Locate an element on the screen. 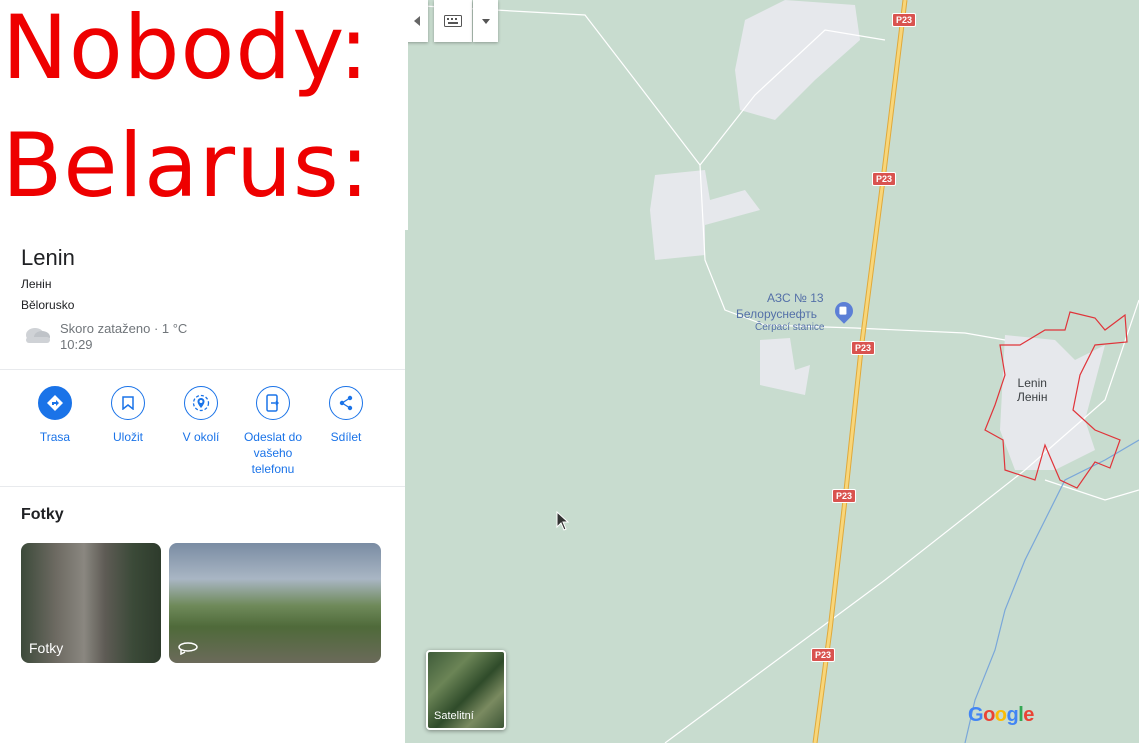 The width and height of the screenshot is (1139, 743). chevron-down-icon is located at coordinates (485, 21).